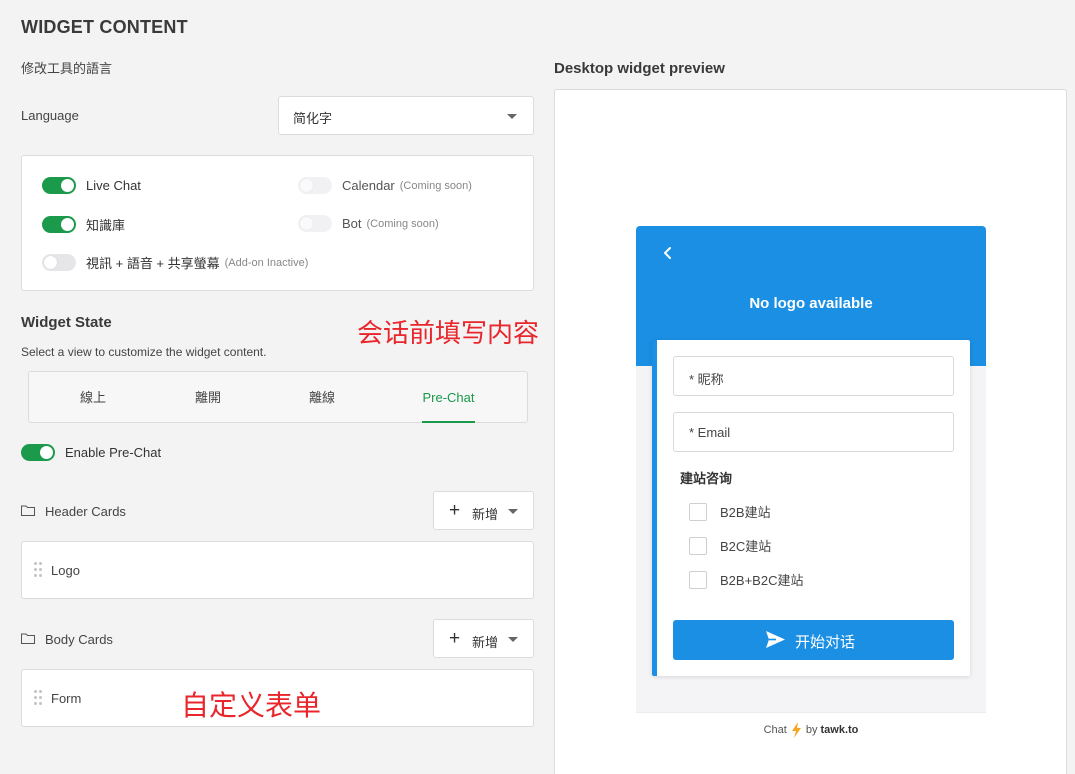  What do you see at coordinates (448, 334) in the screenshot?
I see `prechat-annotation: 会话前填写内容` at bounding box center [448, 334].